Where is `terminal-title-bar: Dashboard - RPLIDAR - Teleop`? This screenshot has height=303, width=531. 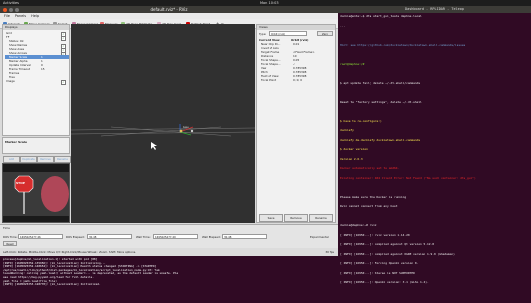
terminal-title-bar: Dashboard - RPLIDAR - Teleop is located at coordinates (434, 9).